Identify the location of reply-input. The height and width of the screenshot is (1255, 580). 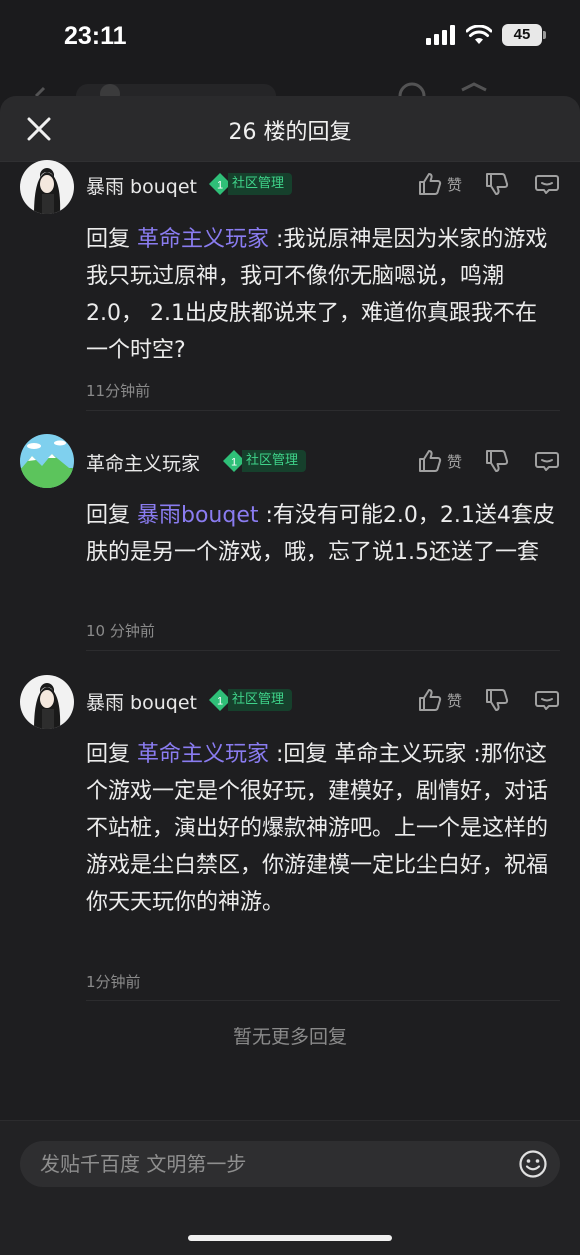
(275, 1164).